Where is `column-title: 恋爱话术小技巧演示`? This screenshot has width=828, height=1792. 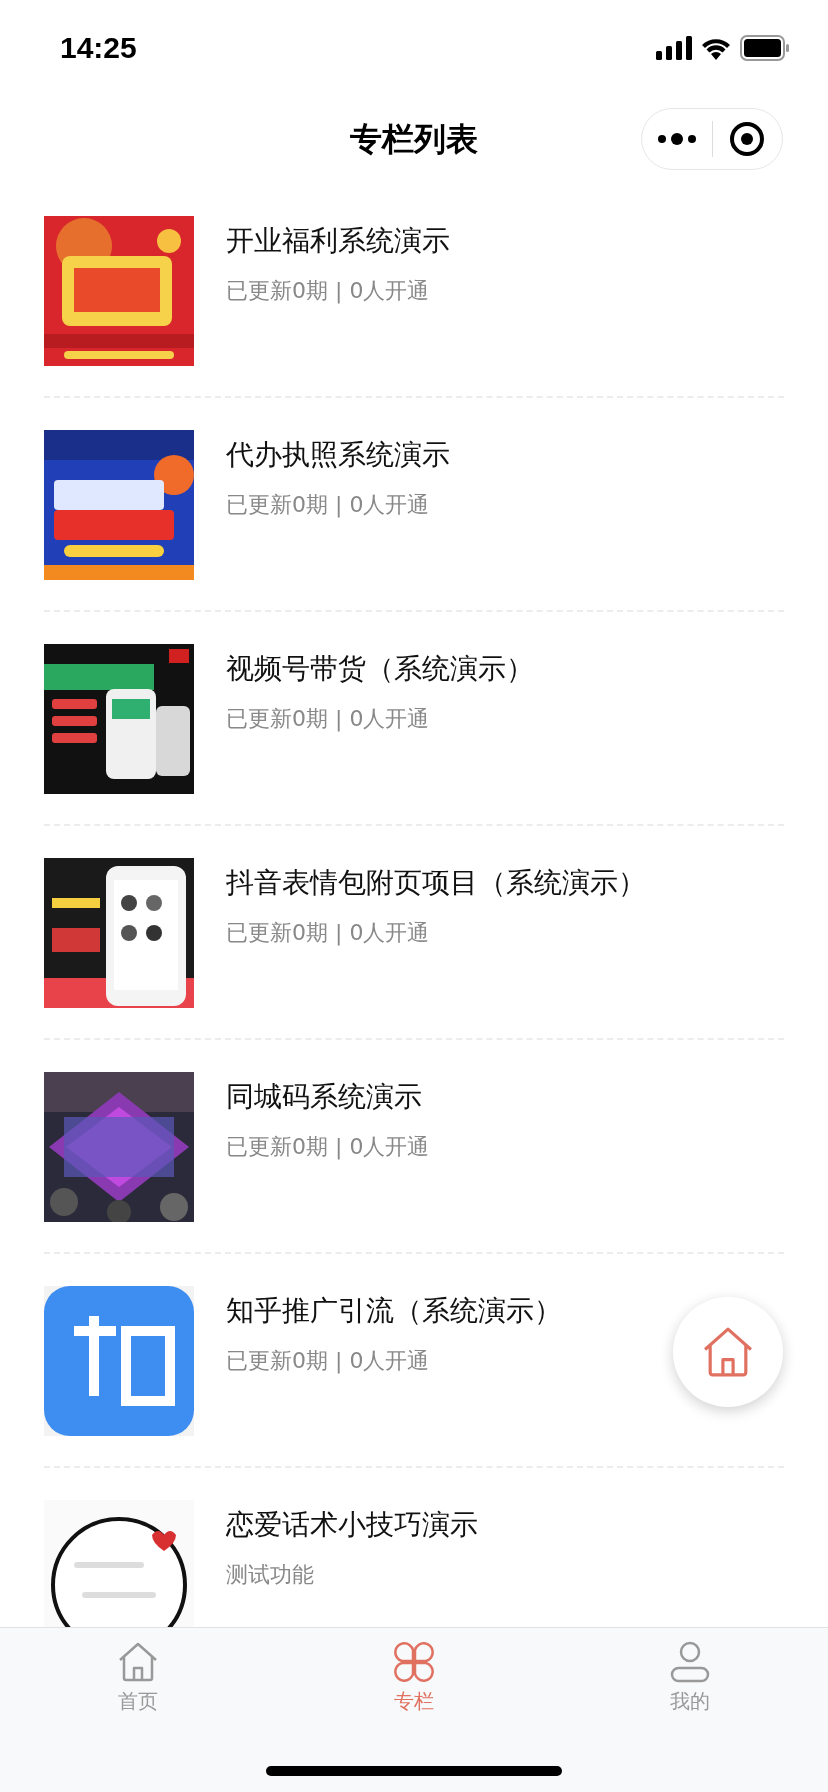
column-title: 恋爱话术小技巧演示 is located at coordinates (352, 1525).